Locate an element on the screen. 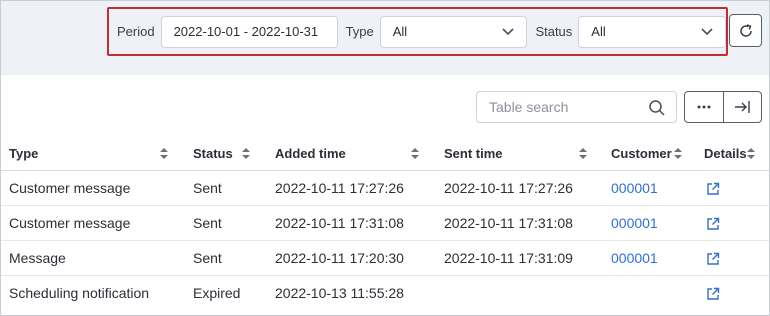 This screenshot has width=770, height=316. type-select: All is located at coordinates (453, 31).